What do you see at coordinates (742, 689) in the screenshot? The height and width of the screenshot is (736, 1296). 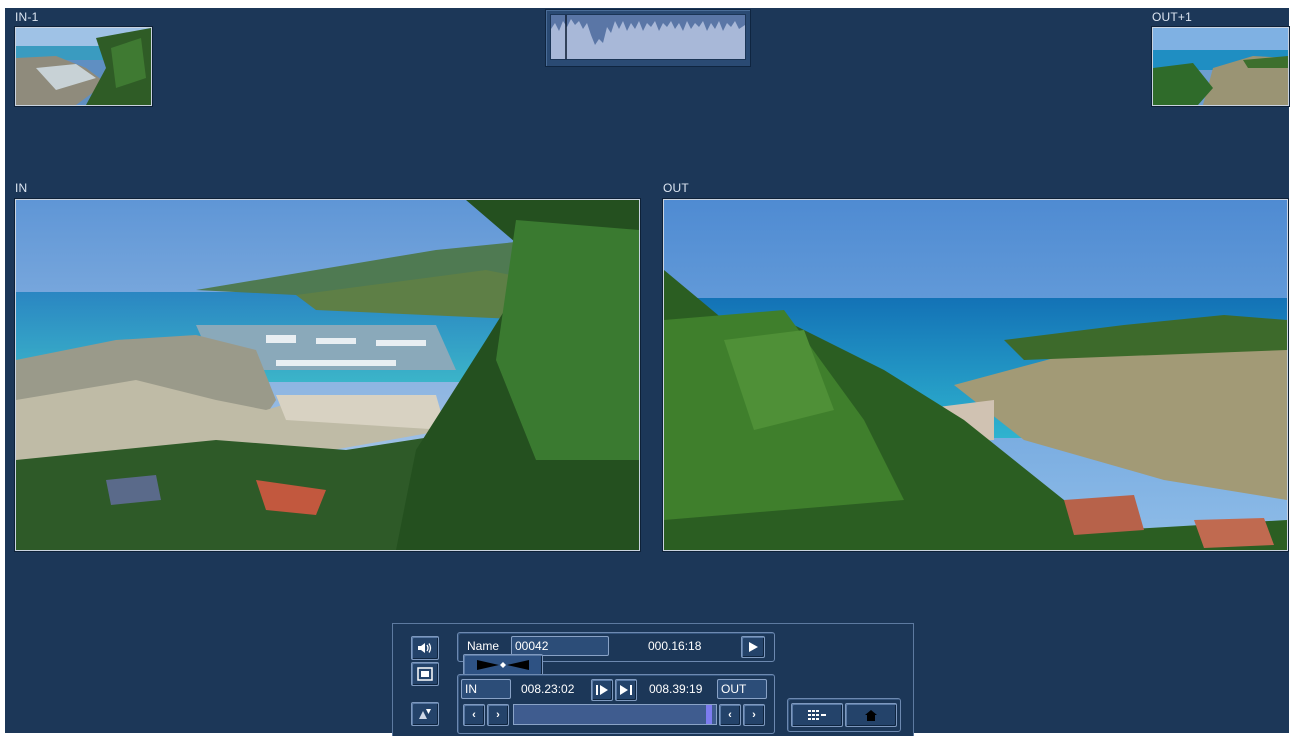 I see `out-point-field: OUT` at bounding box center [742, 689].